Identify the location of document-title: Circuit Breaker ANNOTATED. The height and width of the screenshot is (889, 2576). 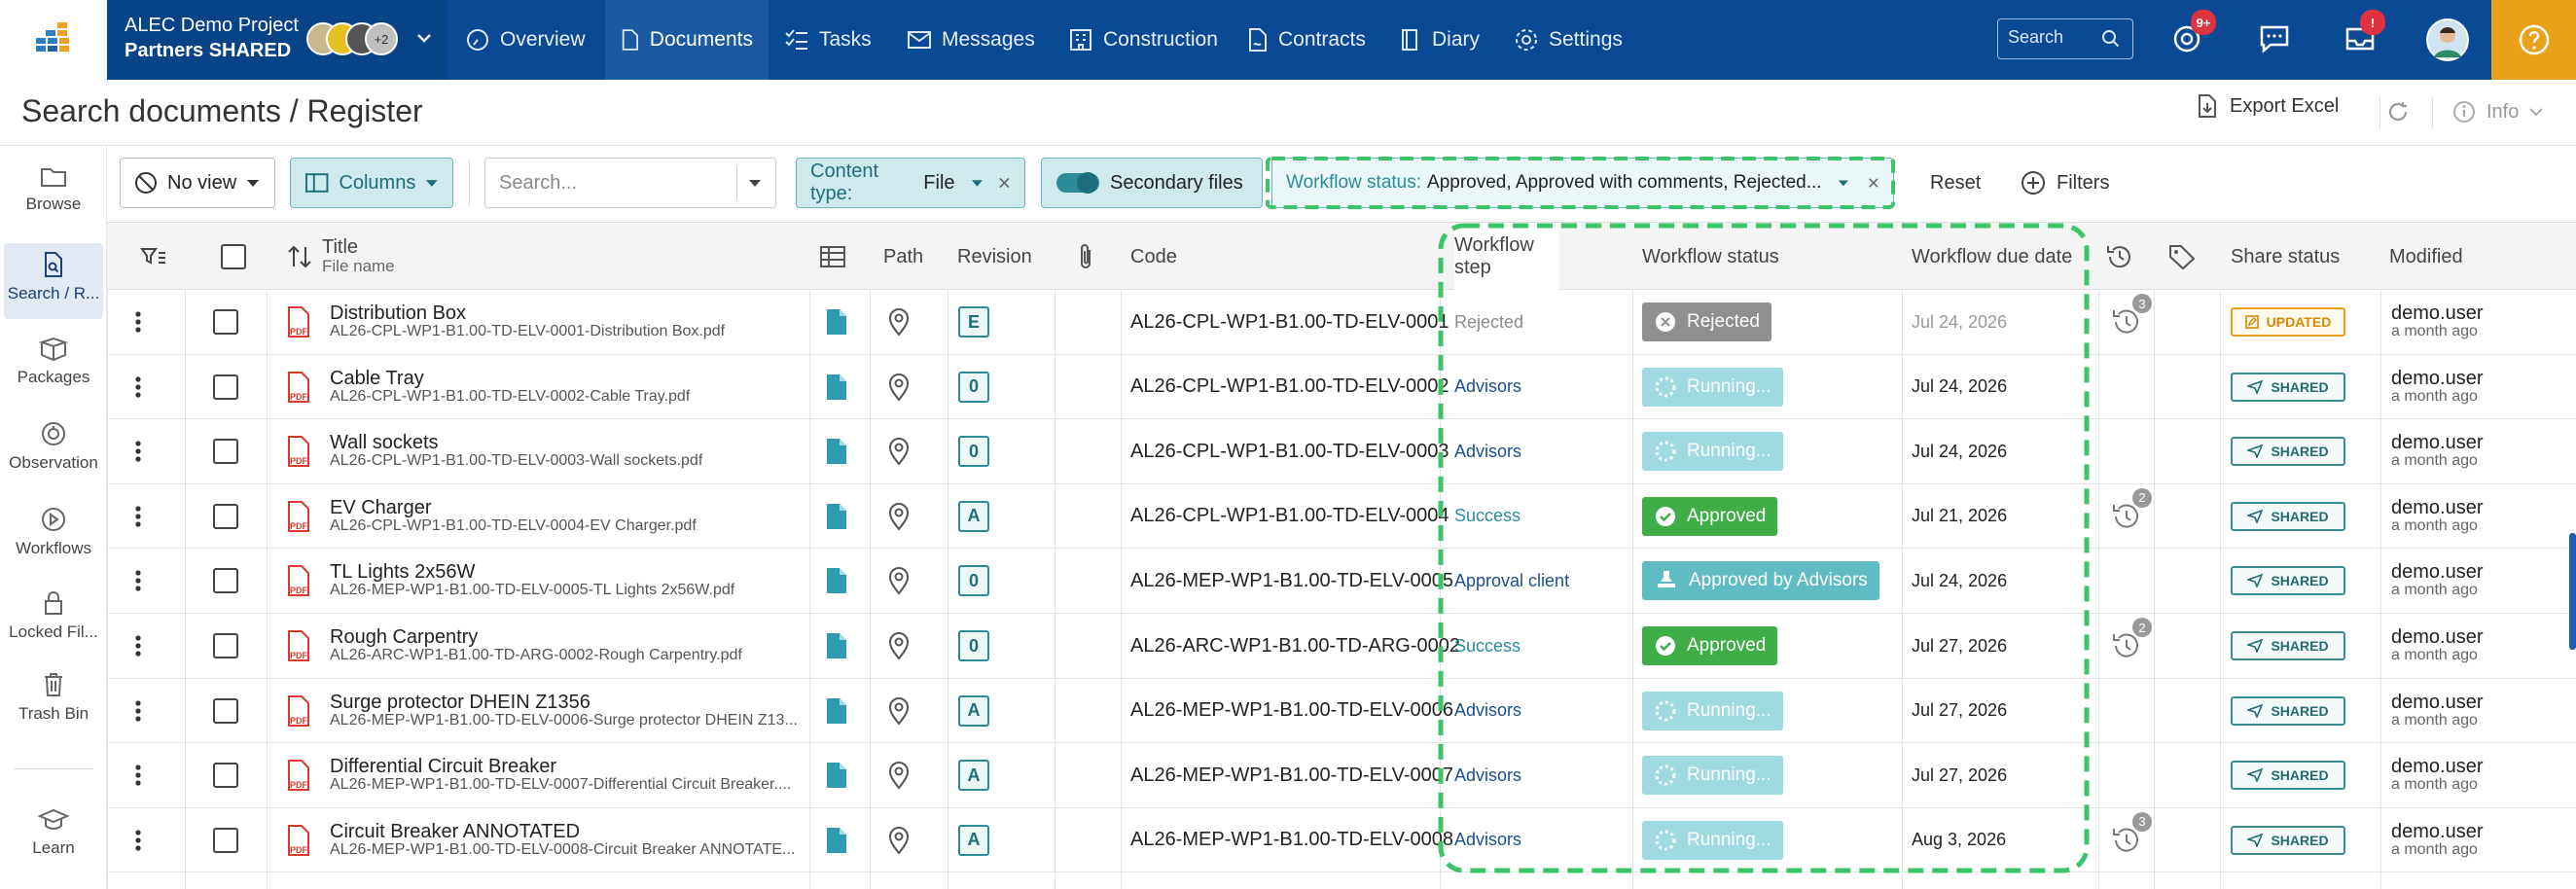
(455, 831).